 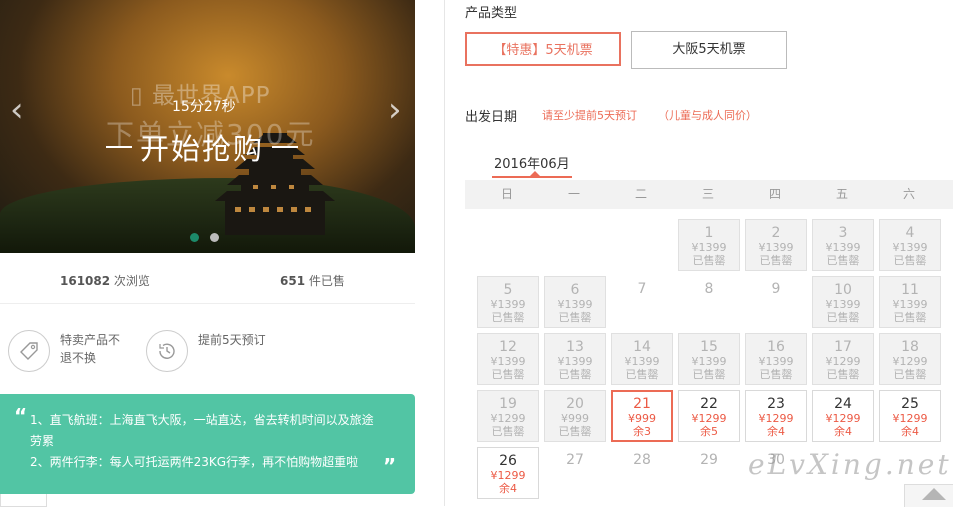 I want to click on day-number: 23, so click(x=776, y=404).